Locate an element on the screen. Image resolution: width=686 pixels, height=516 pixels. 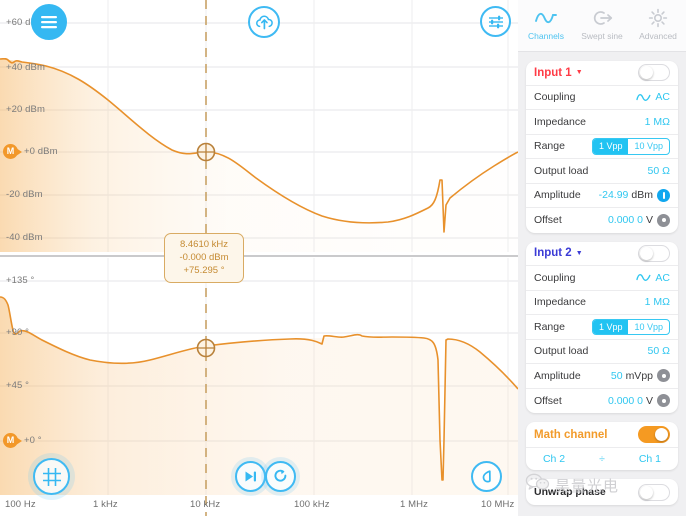
cloud-upload-icon is located at coordinates (264, 22).